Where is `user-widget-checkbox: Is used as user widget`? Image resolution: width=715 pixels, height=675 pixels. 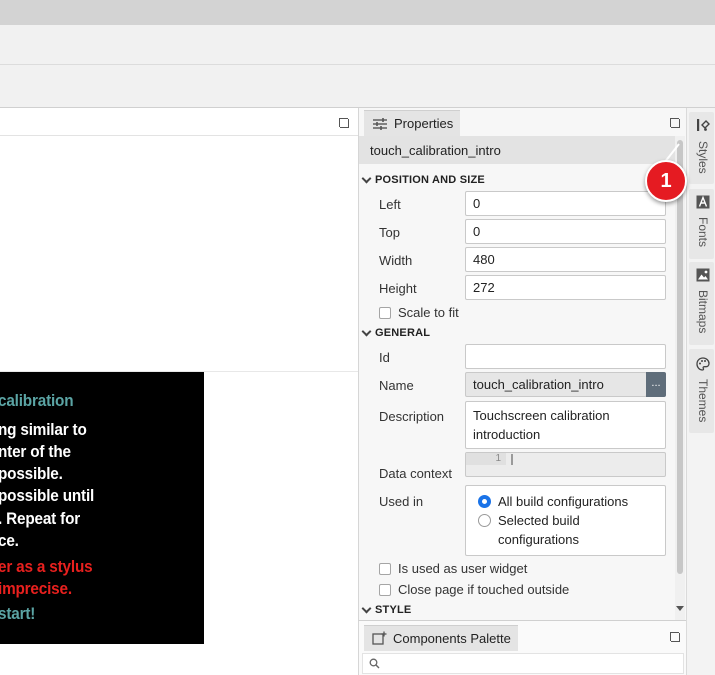 user-widget-checkbox: Is used as user widget is located at coordinates (453, 568).